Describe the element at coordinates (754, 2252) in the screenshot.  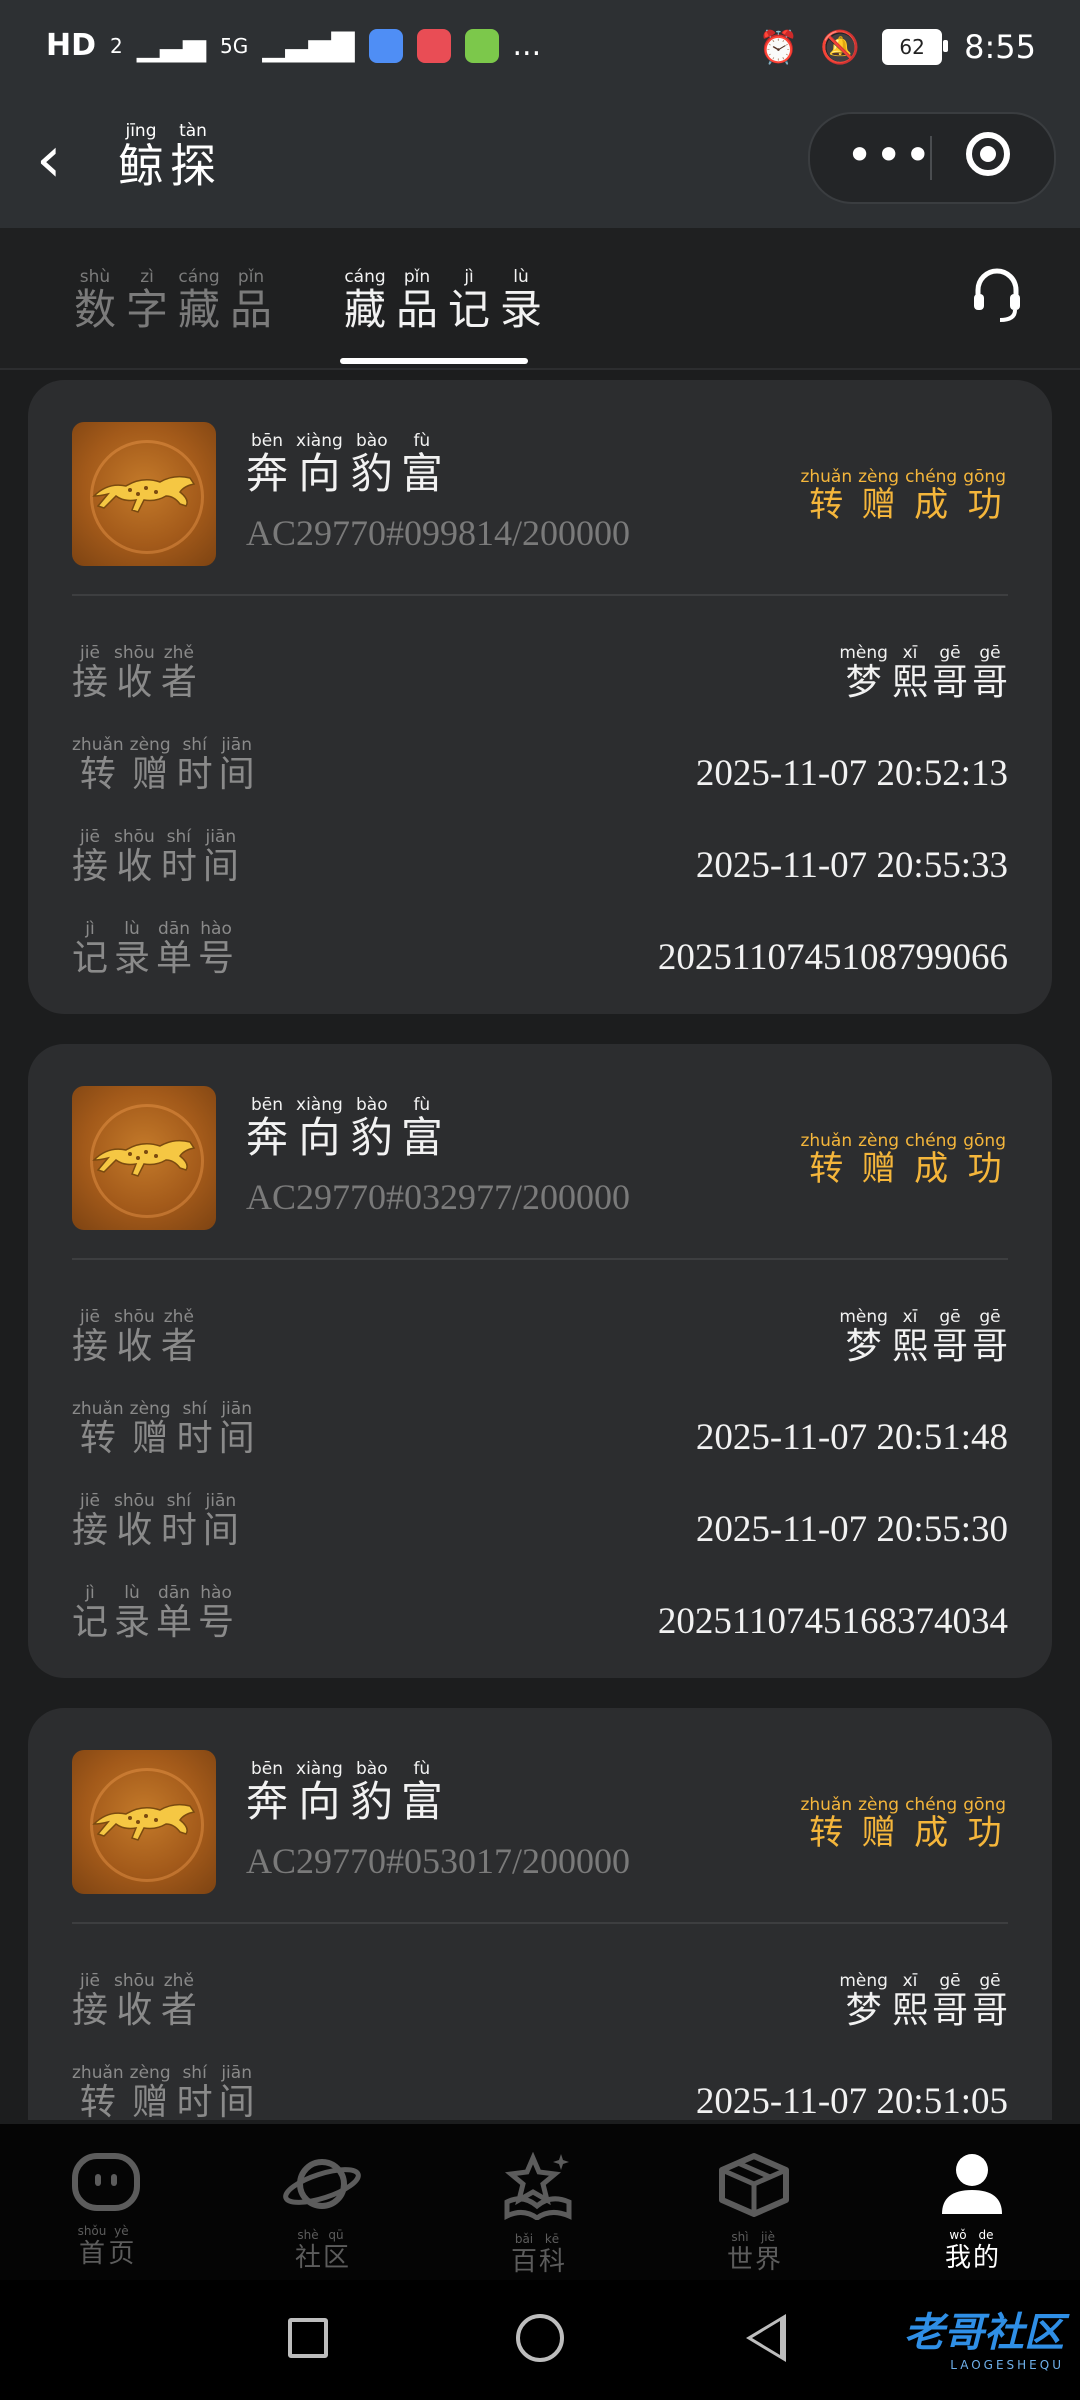
I see `nav-label: shì 世 jiè 界` at that location.